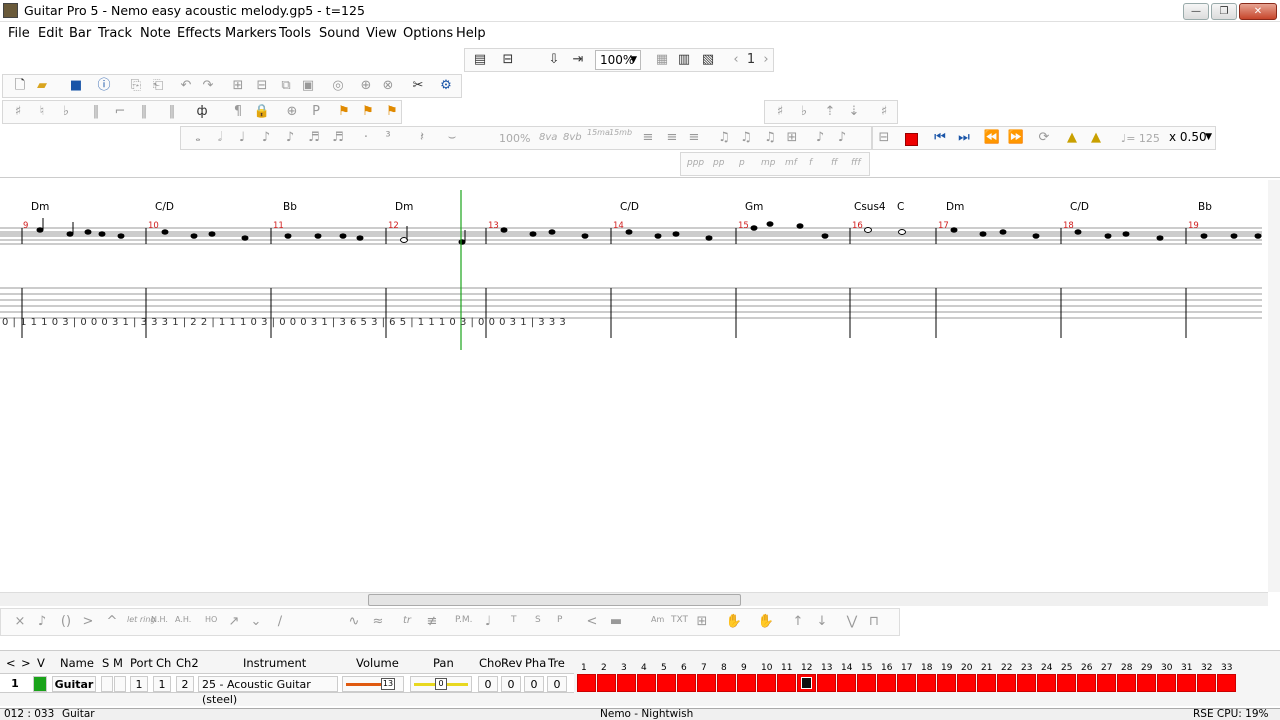 Image resolution: width=1280 pixels, height=720 pixels. I want to click on redo-icon: ↷, so click(208, 86).